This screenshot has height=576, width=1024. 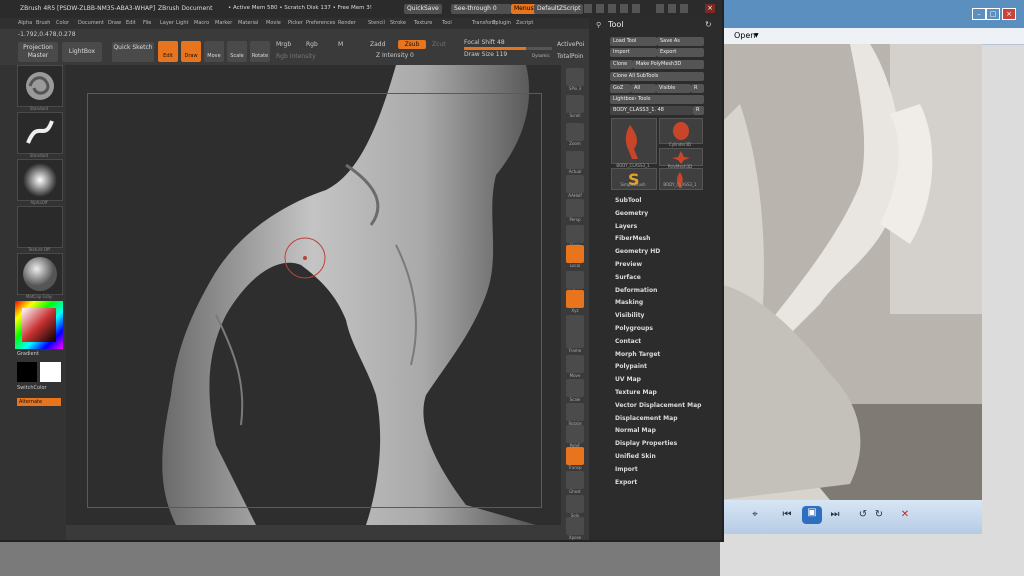 What do you see at coordinates (575, 412) in the screenshot?
I see `right-shelf-button-rotate` at bounding box center [575, 412].